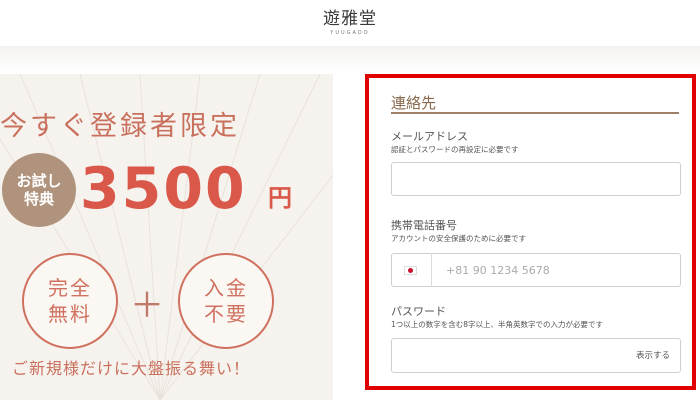 This screenshot has width=700, height=400. What do you see at coordinates (424, 225) in the screenshot?
I see `phone-label: 携帯電話番号` at bounding box center [424, 225].